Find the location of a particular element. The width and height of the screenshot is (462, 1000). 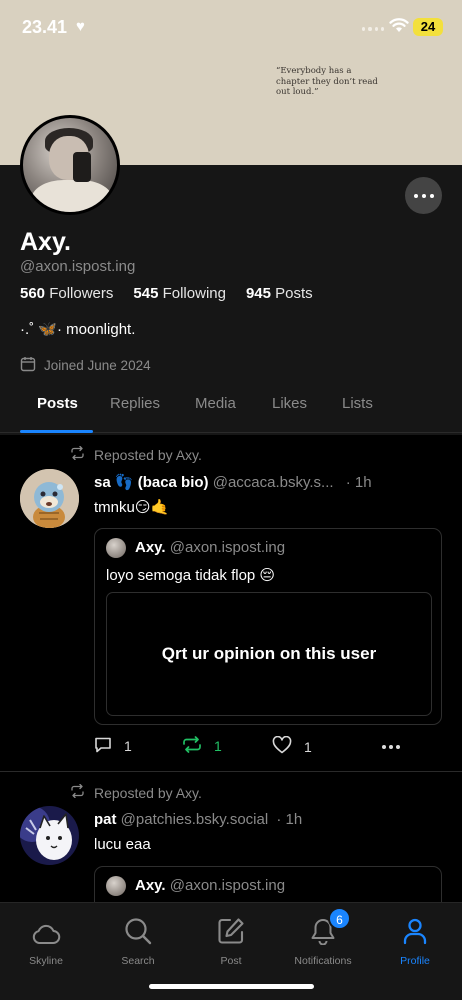

quoted-post-text: loyo semoga tidak flop 😔 is located at coordinates (191, 575).